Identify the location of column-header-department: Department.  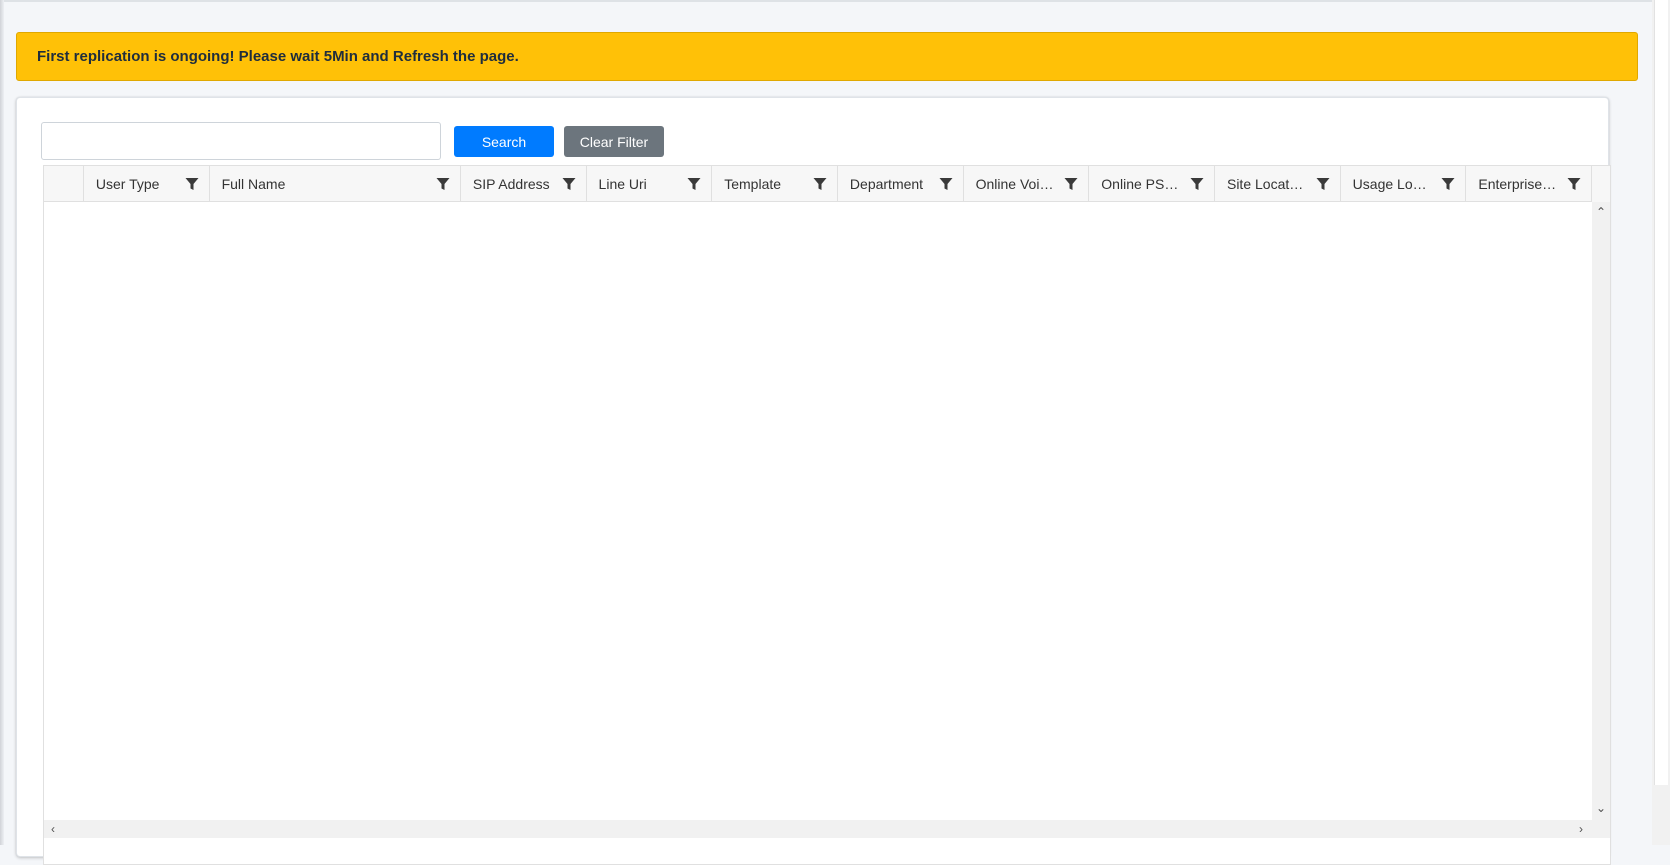
(901, 184).